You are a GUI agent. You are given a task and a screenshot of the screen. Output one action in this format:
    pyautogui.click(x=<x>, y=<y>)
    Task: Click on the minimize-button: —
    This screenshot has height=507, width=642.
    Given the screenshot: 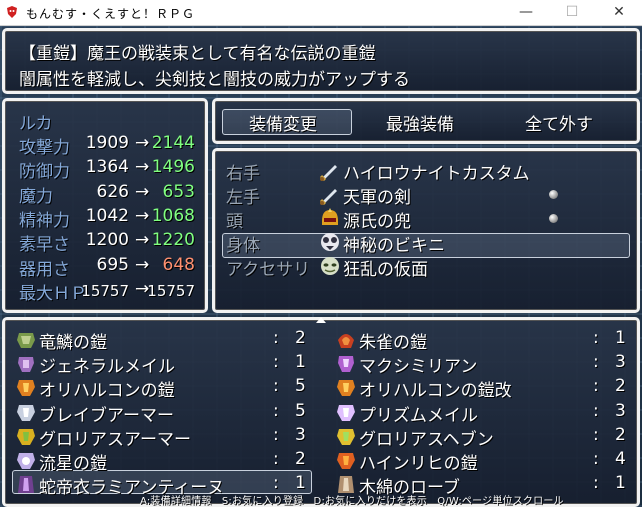 What is the action you would take?
    pyautogui.click(x=526, y=12)
    